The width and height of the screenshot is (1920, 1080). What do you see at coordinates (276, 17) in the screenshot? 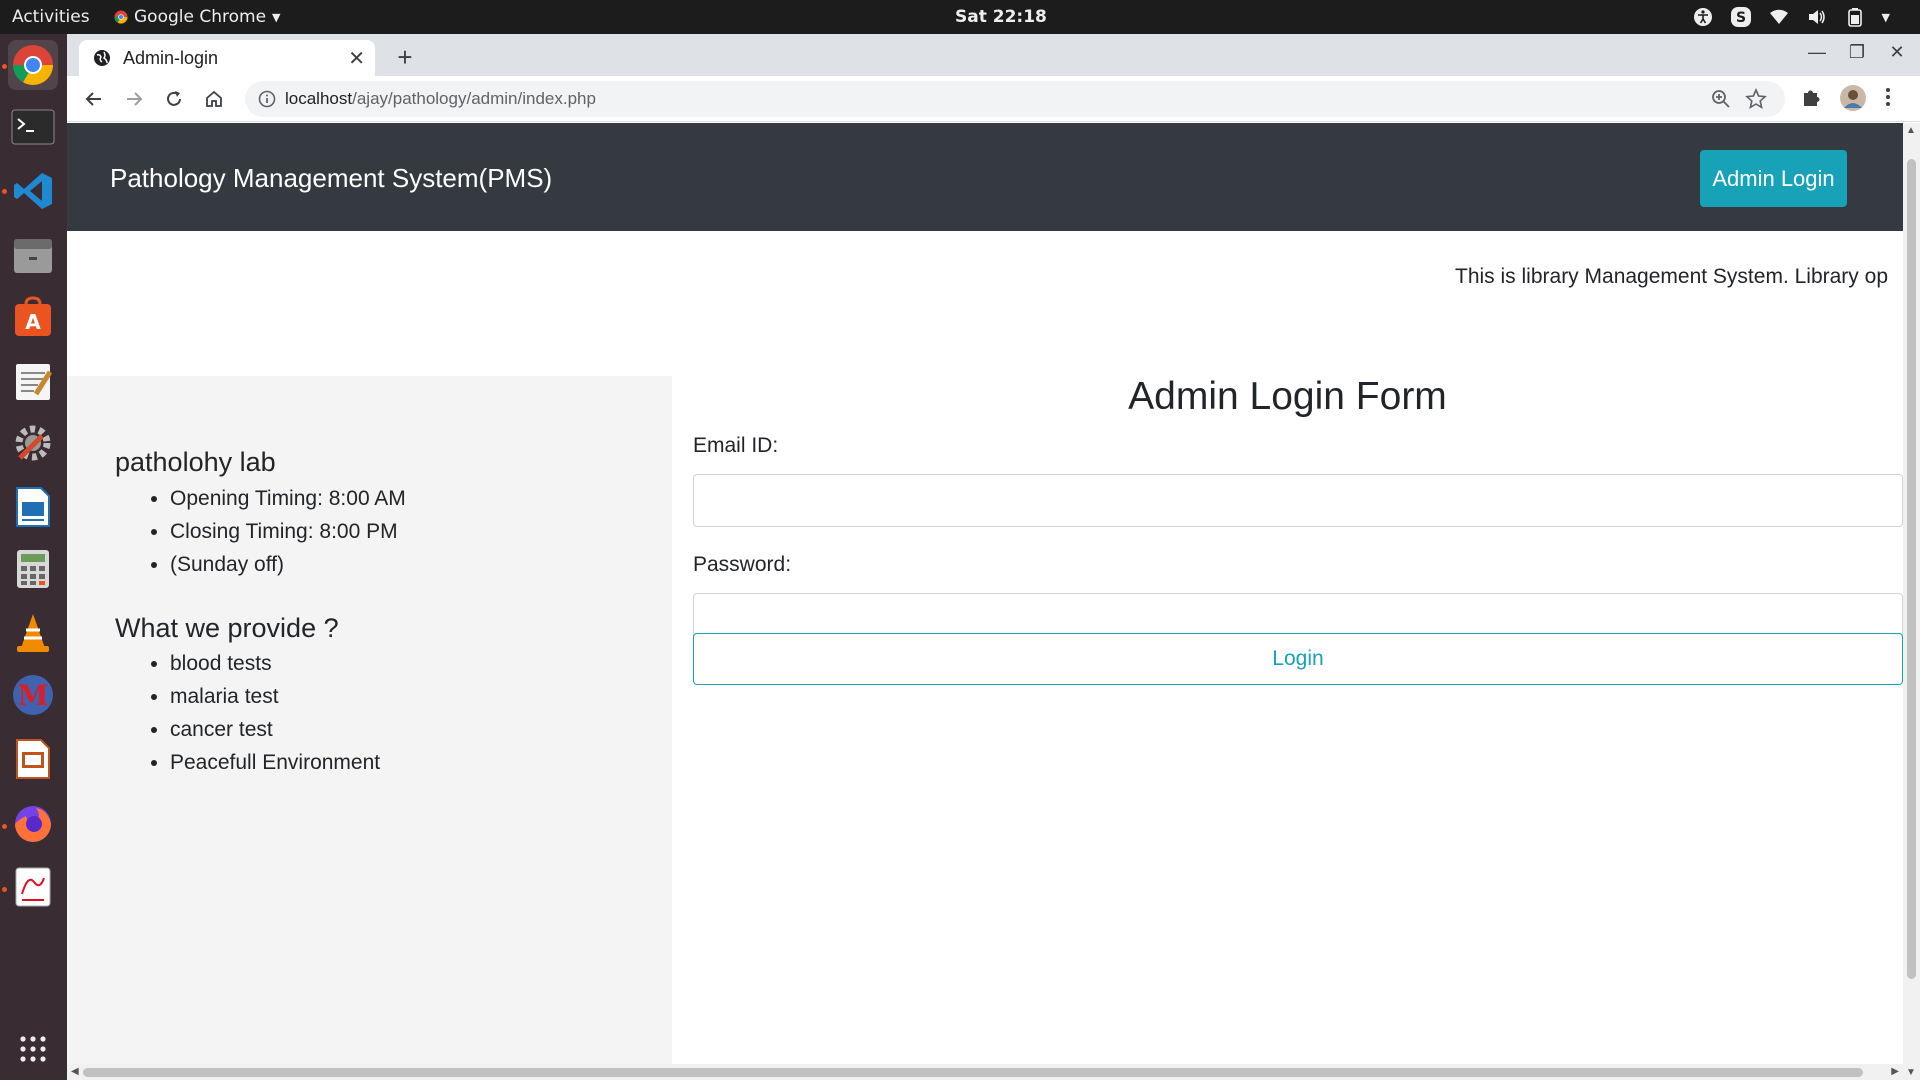
I see `app-menu-arrow-icon: ▼` at bounding box center [276, 17].